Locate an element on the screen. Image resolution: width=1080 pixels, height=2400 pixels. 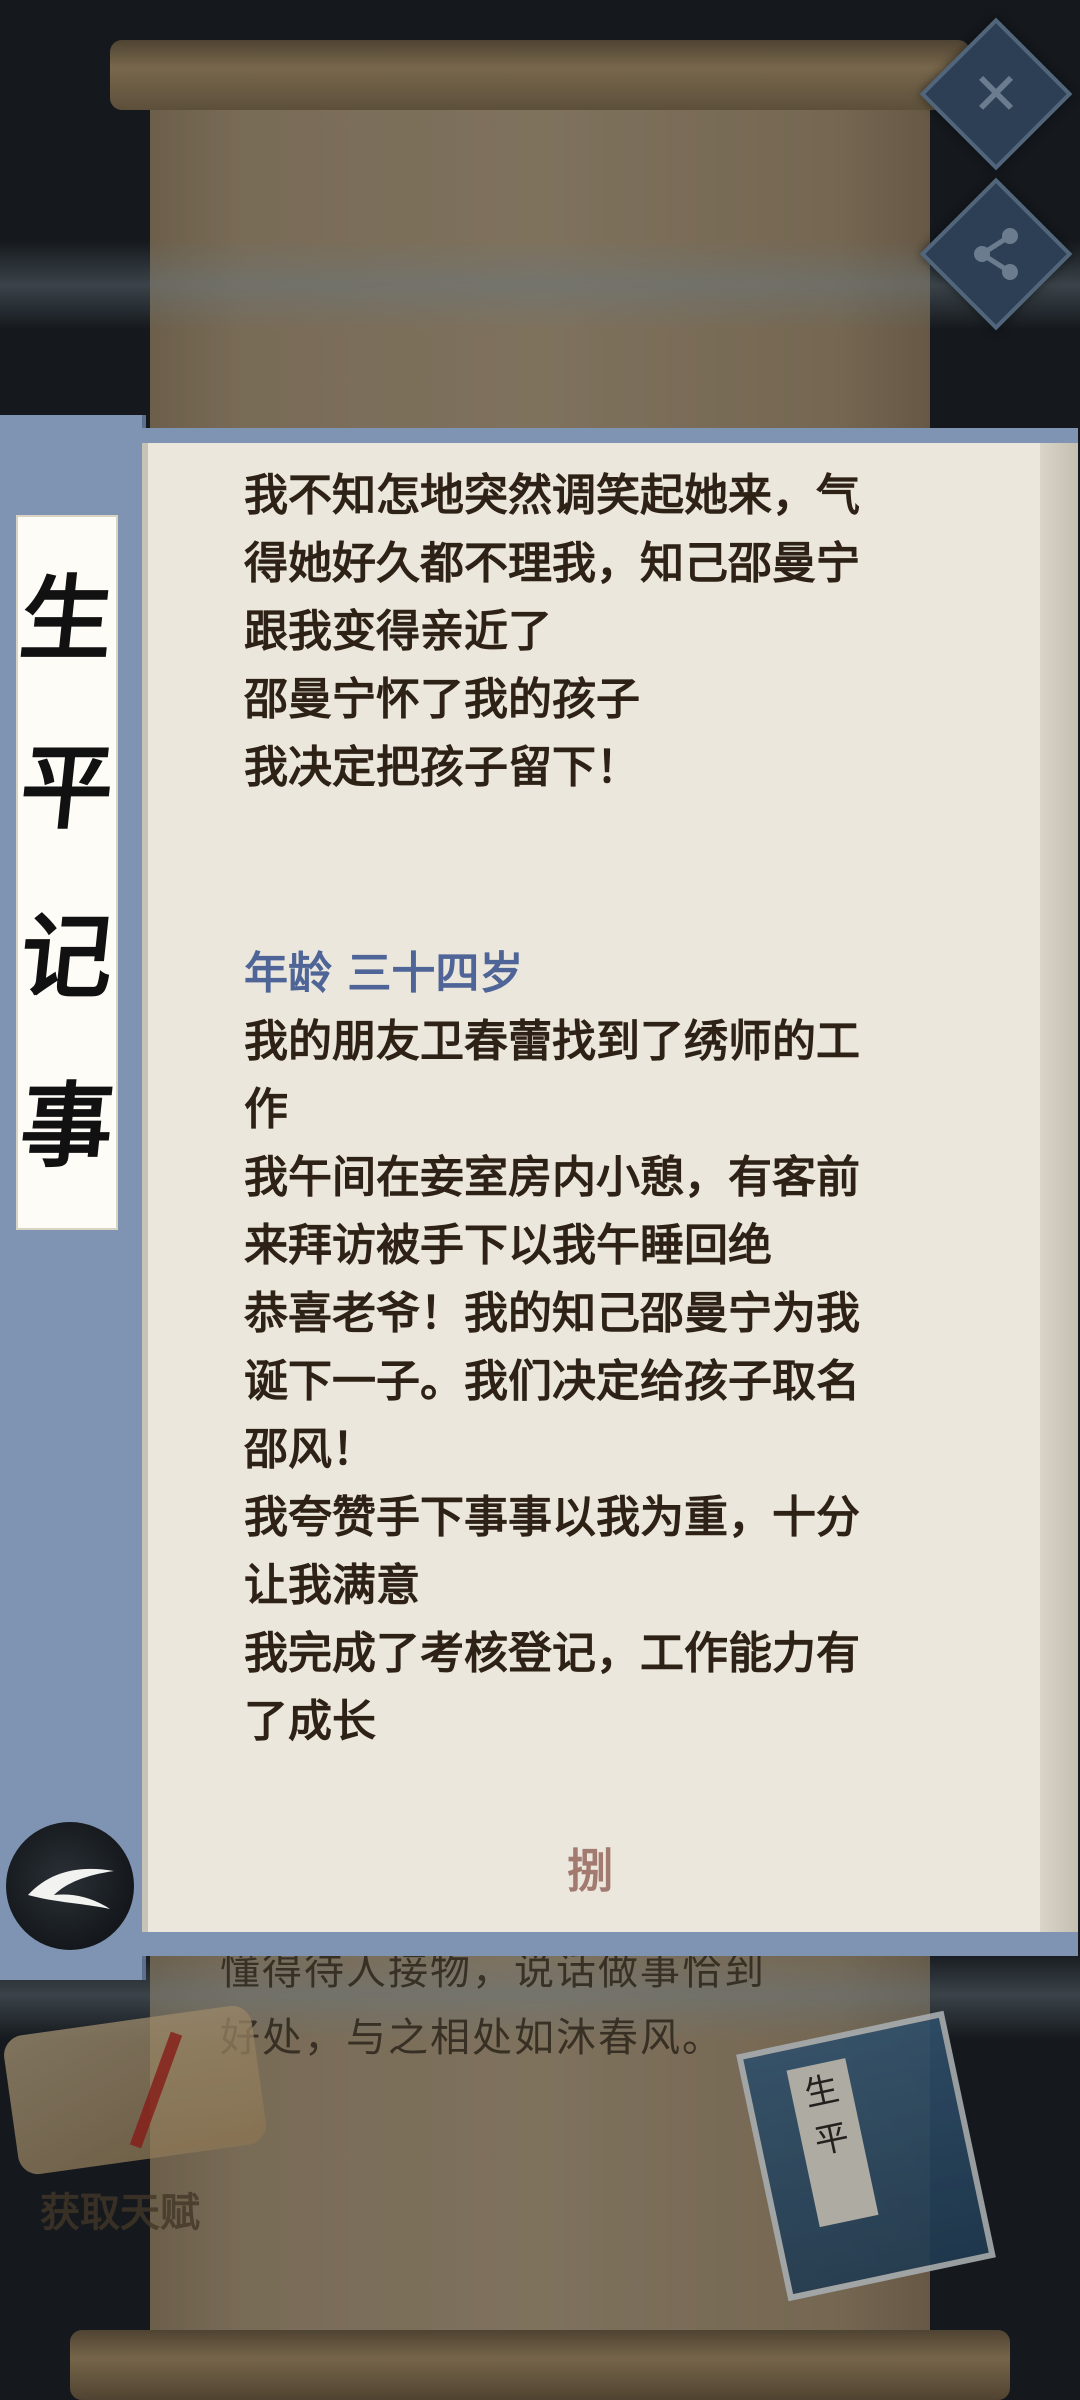
log-line: 作 is located at coordinates (266, 1109).